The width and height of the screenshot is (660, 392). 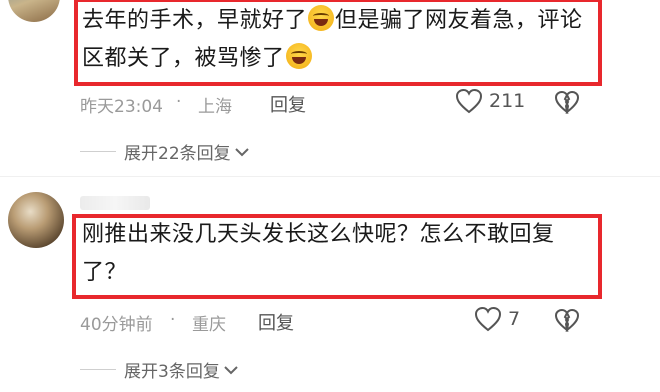 I want to click on like-button: 211, so click(x=490, y=101).